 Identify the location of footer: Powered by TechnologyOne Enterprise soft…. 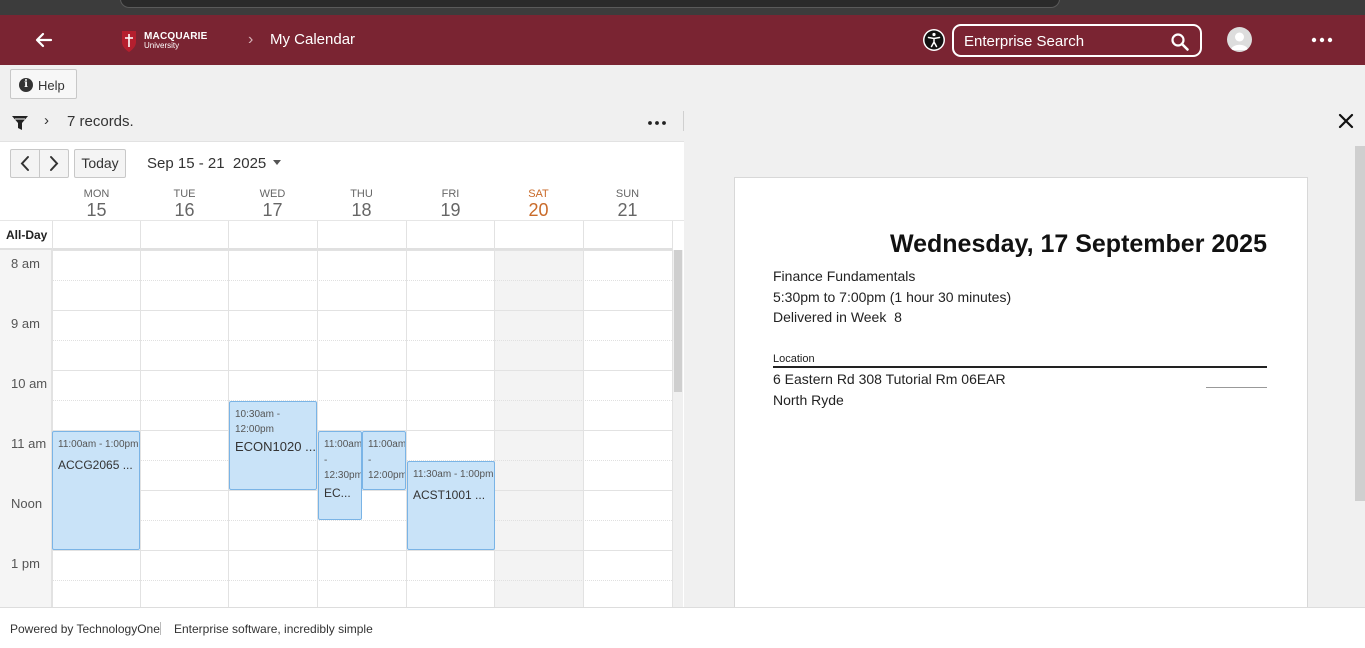
(682, 627).